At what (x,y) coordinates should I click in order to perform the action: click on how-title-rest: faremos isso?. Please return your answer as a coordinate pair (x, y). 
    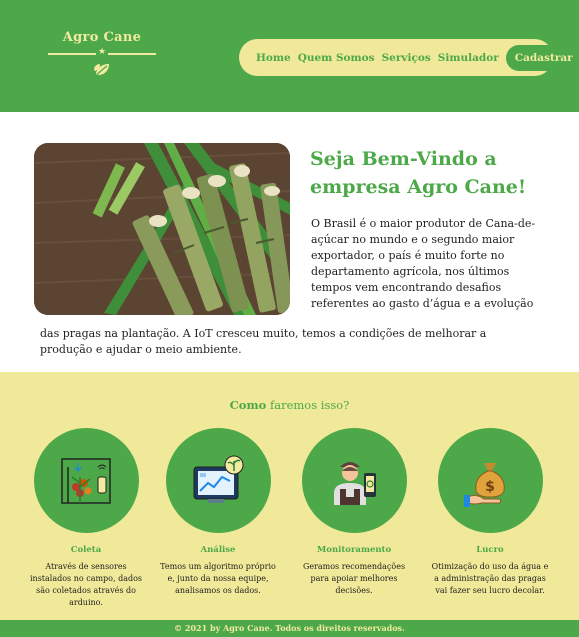
    Looking at the image, I should click on (308, 405).